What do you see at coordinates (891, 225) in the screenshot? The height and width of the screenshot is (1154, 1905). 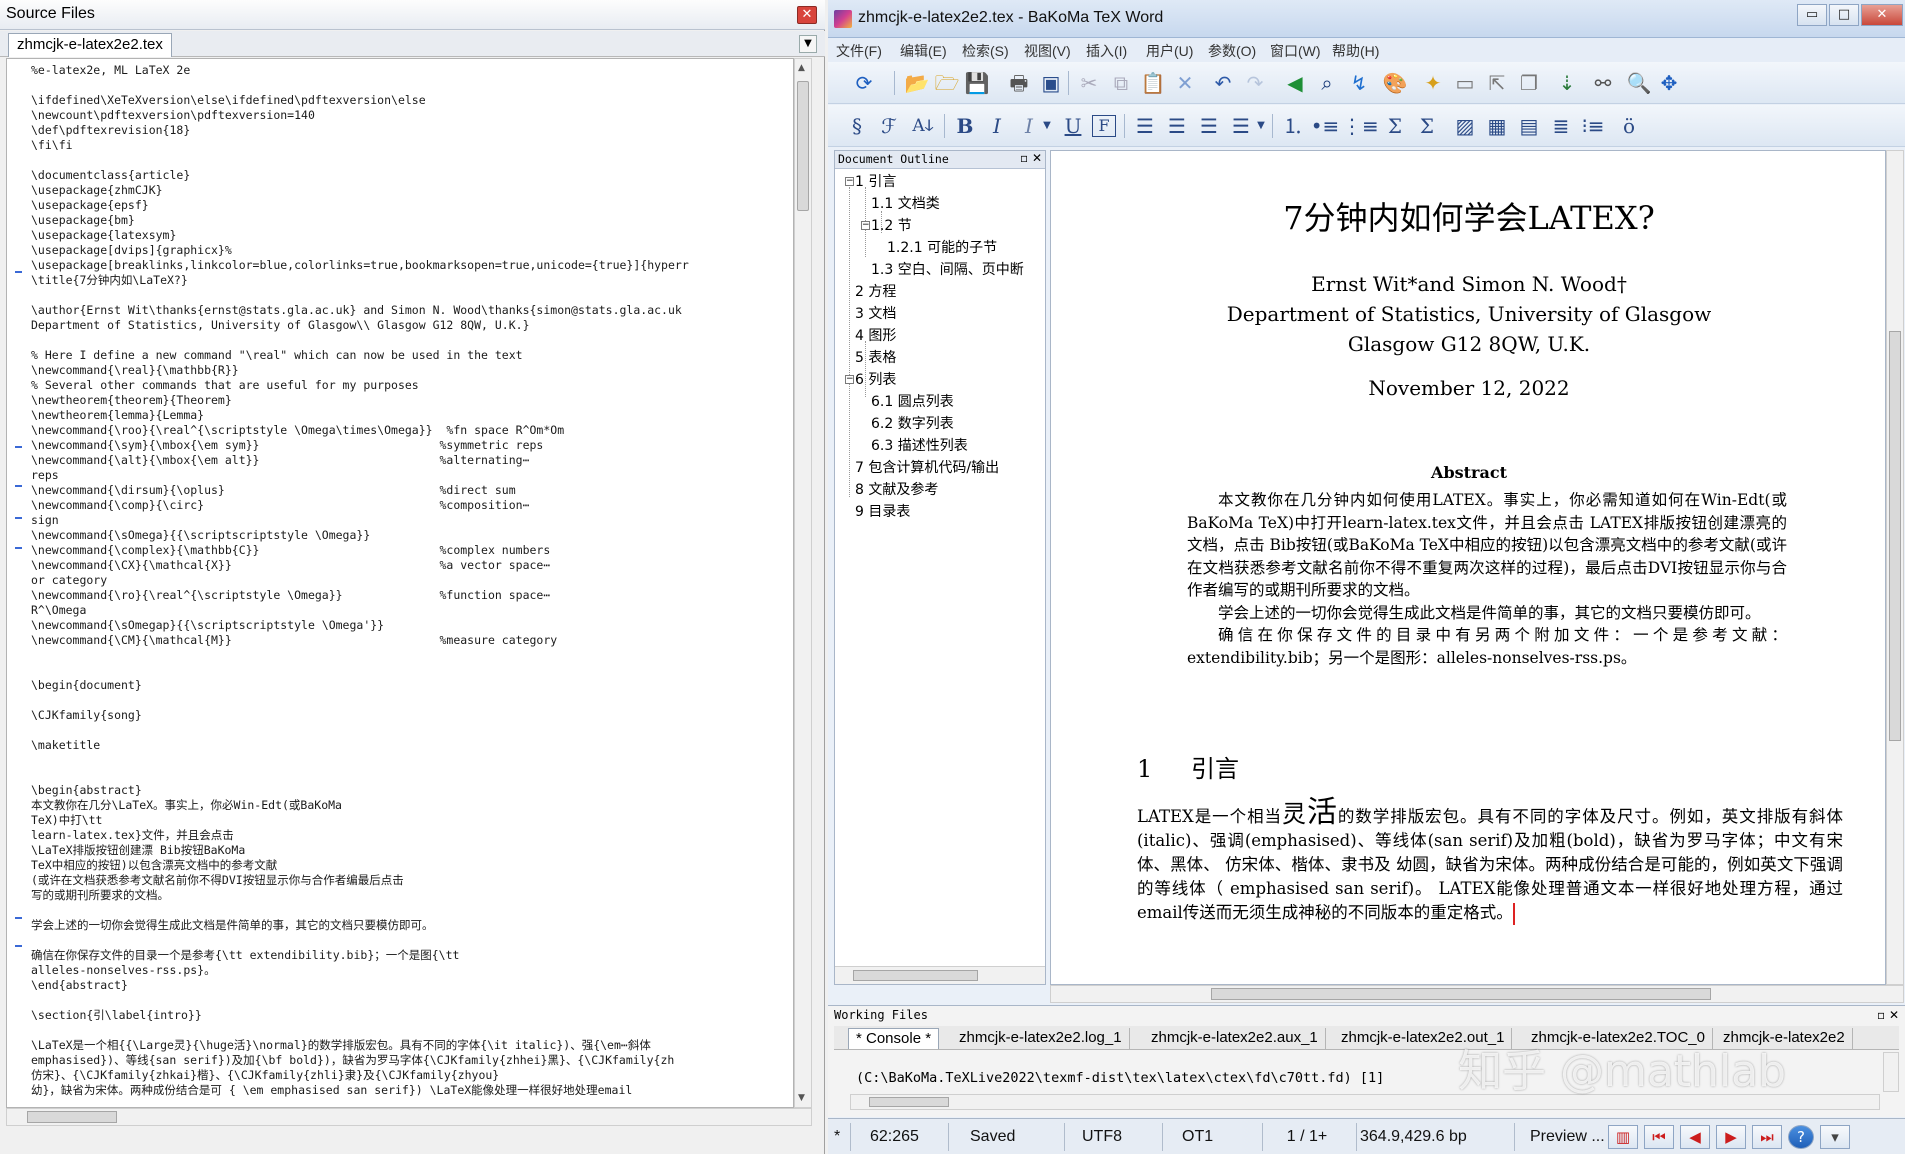 I see `outline-item: 1.2 节` at bounding box center [891, 225].